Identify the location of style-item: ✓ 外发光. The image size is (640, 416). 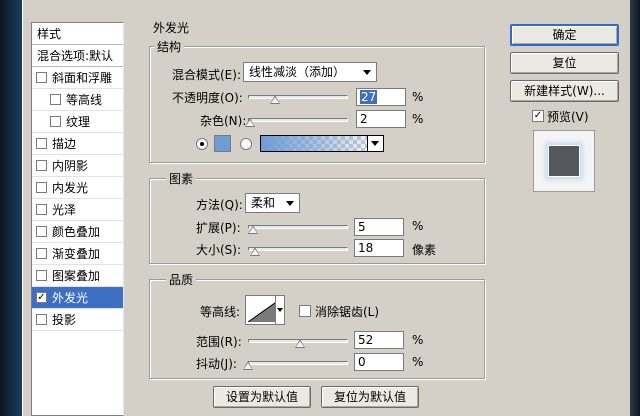
(77, 298).